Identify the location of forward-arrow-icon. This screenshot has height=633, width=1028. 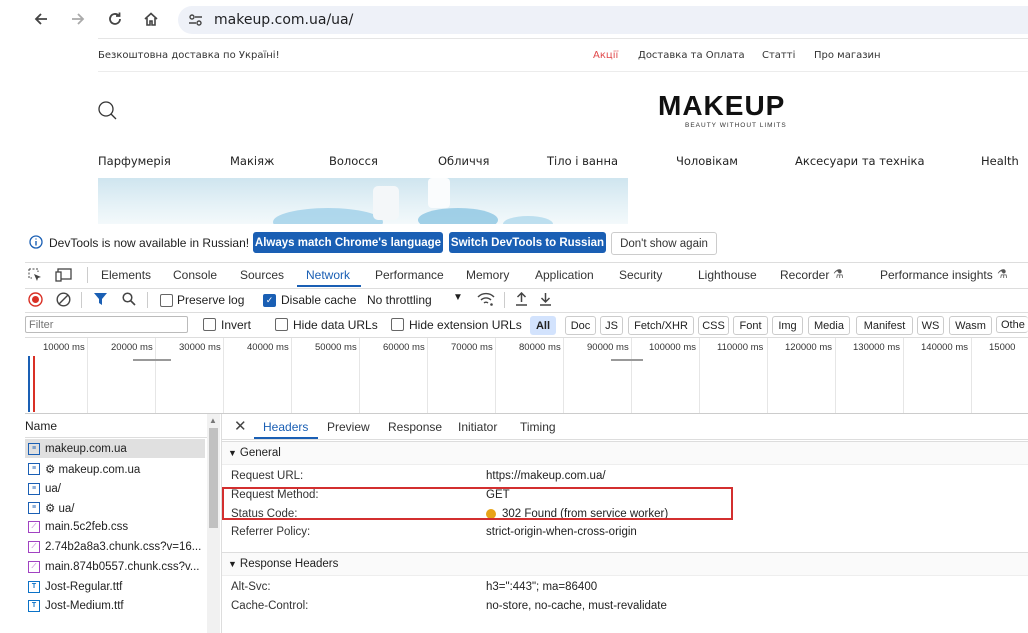
(78, 19).